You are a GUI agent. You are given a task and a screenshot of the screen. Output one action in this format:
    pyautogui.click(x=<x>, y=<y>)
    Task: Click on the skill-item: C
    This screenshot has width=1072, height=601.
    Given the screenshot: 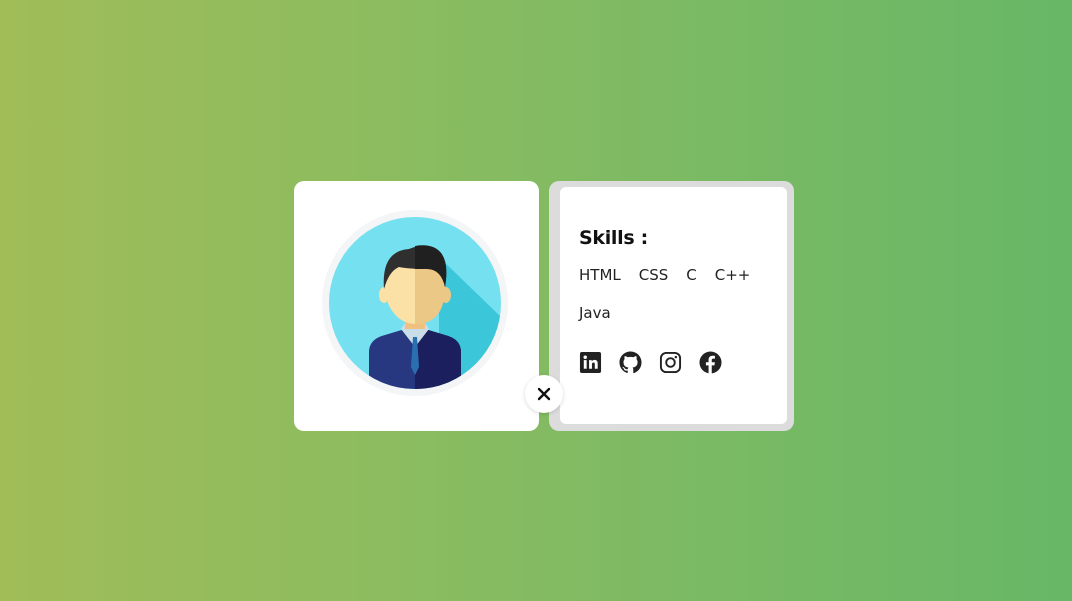 What is the action you would take?
    pyautogui.click(x=691, y=275)
    